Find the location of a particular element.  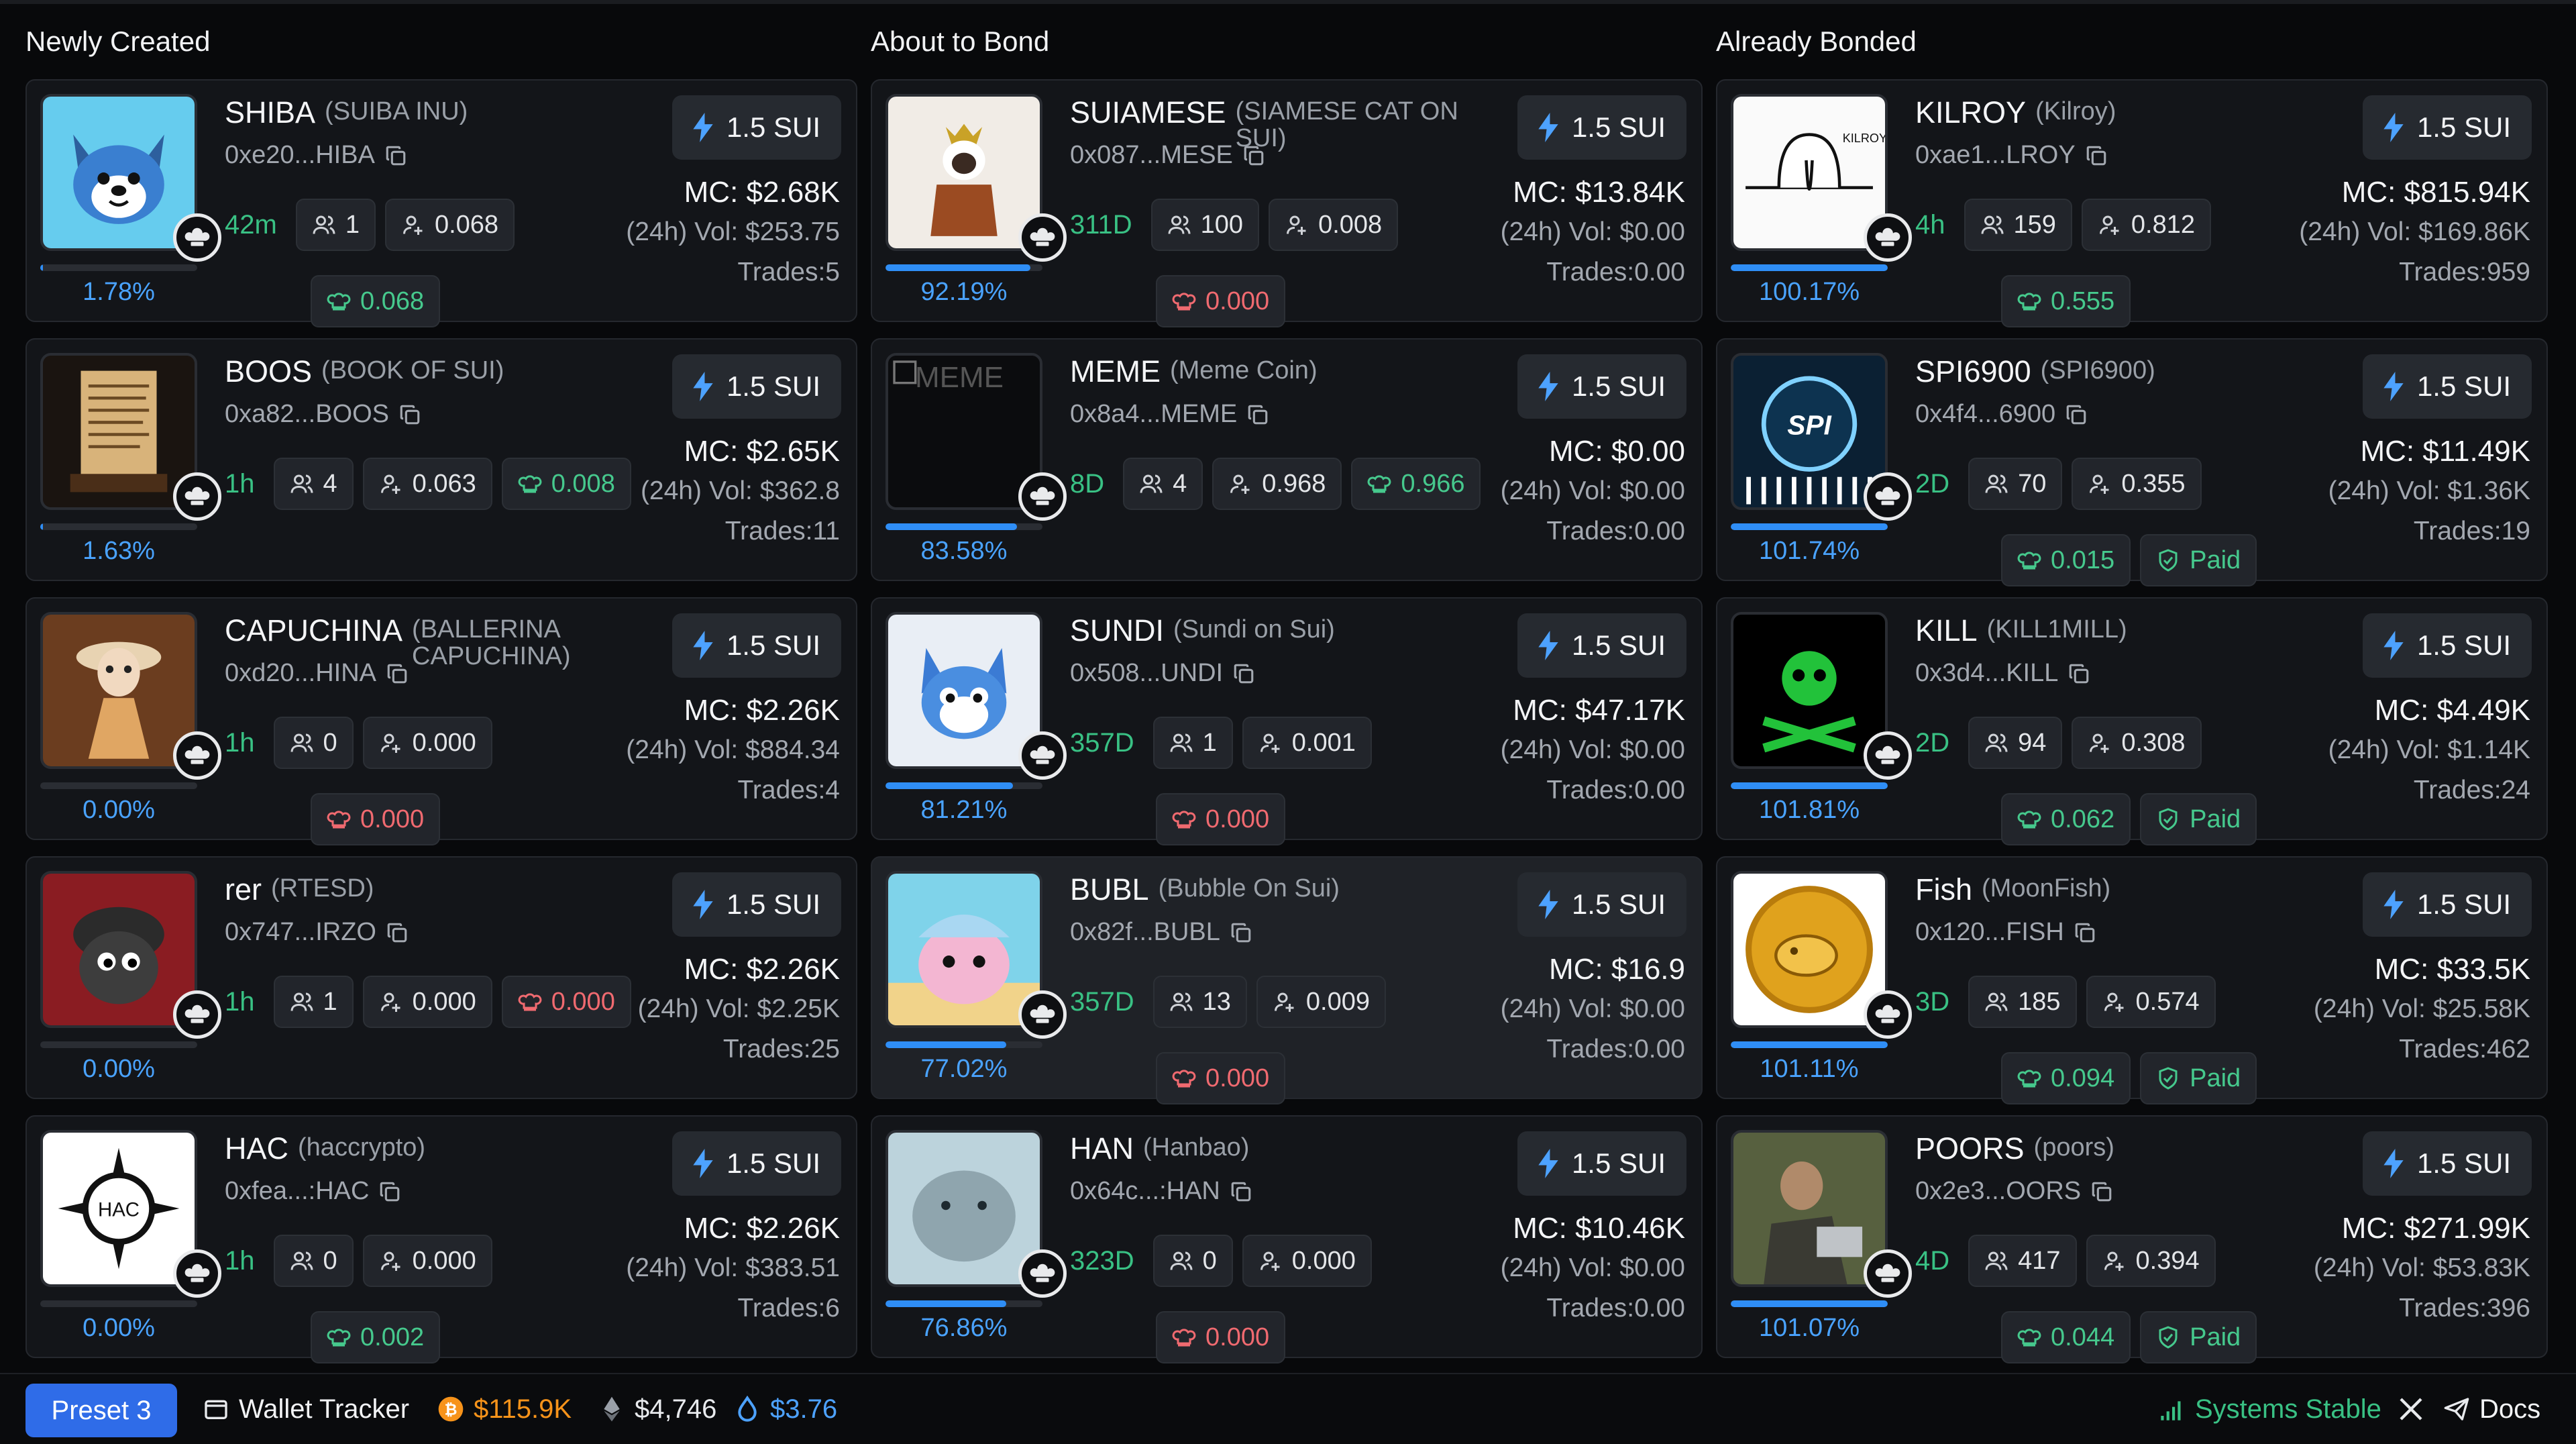

token-symbol: HAN is located at coordinates (1102, 1148).